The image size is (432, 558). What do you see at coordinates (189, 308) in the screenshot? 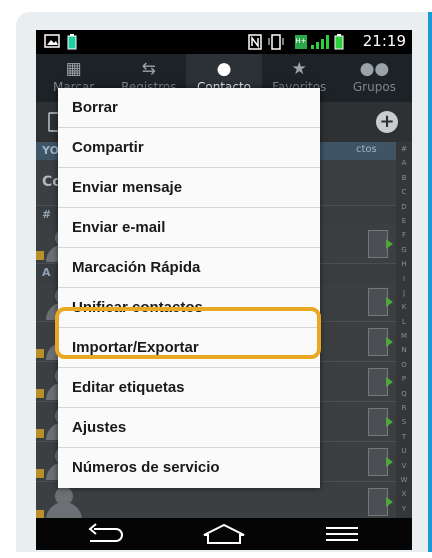
I see `menu-item-unificar-contactos: Unificar contactos` at bounding box center [189, 308].